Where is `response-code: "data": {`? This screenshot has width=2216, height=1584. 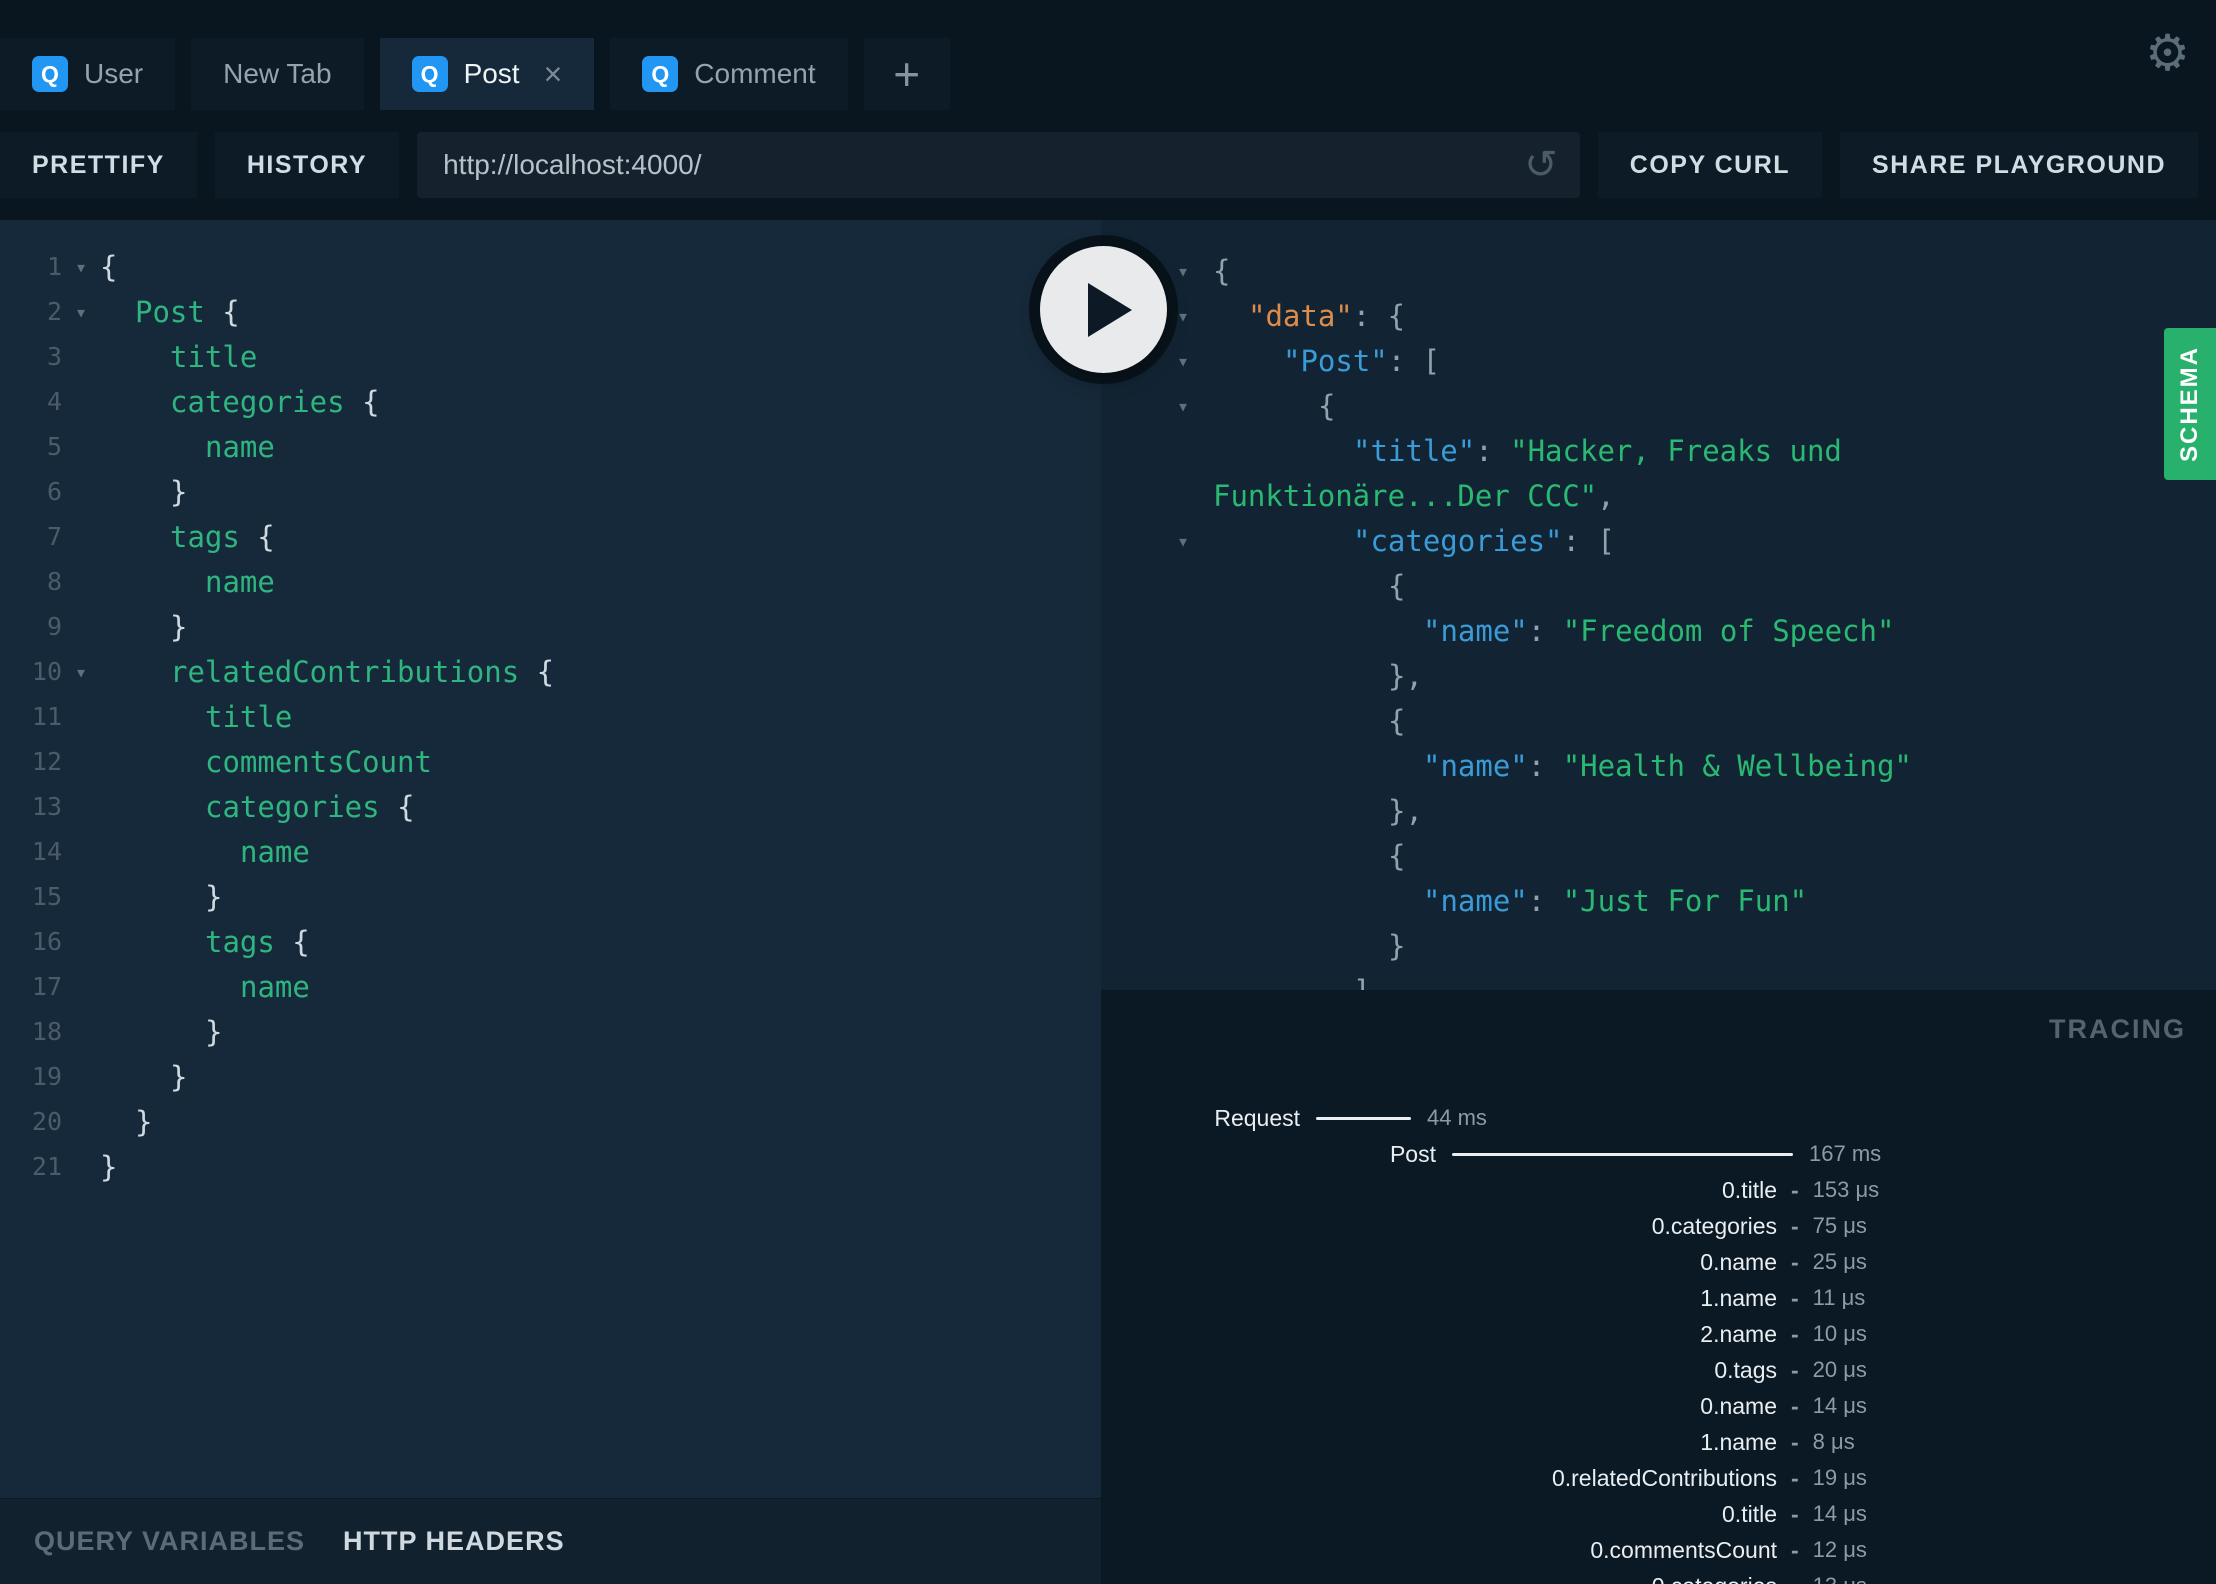
response-code: "data": { is located at coordinates (1327, 315).